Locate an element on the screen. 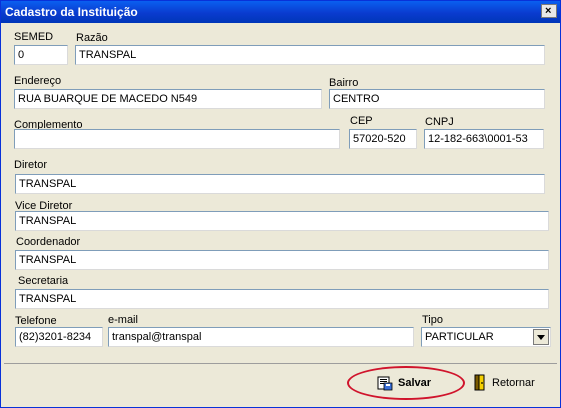 The image size is (561, 408). chevron-down-icon is located at coordinates (541, 337).